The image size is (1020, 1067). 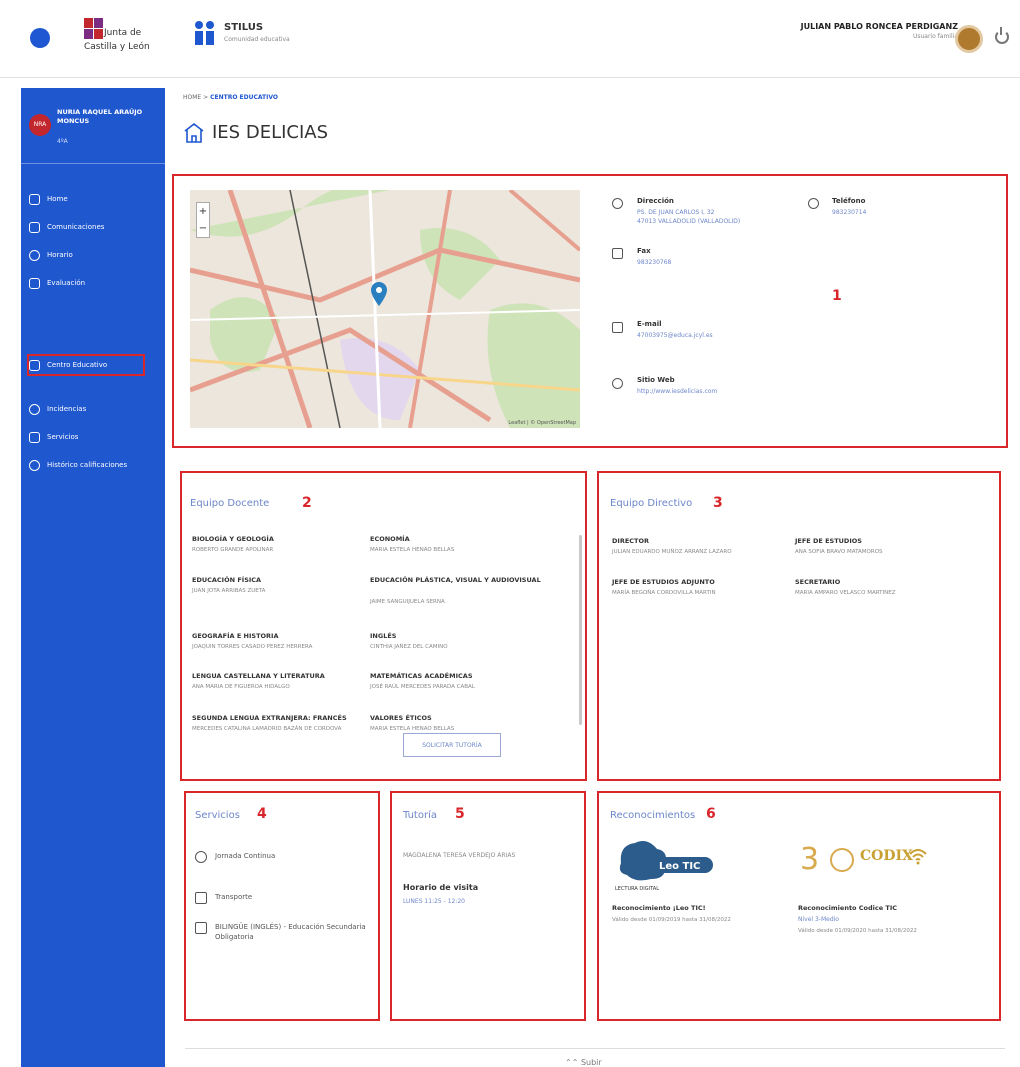 I want to click on schedule-label: Horario de visita, so click(x=441, y=887).